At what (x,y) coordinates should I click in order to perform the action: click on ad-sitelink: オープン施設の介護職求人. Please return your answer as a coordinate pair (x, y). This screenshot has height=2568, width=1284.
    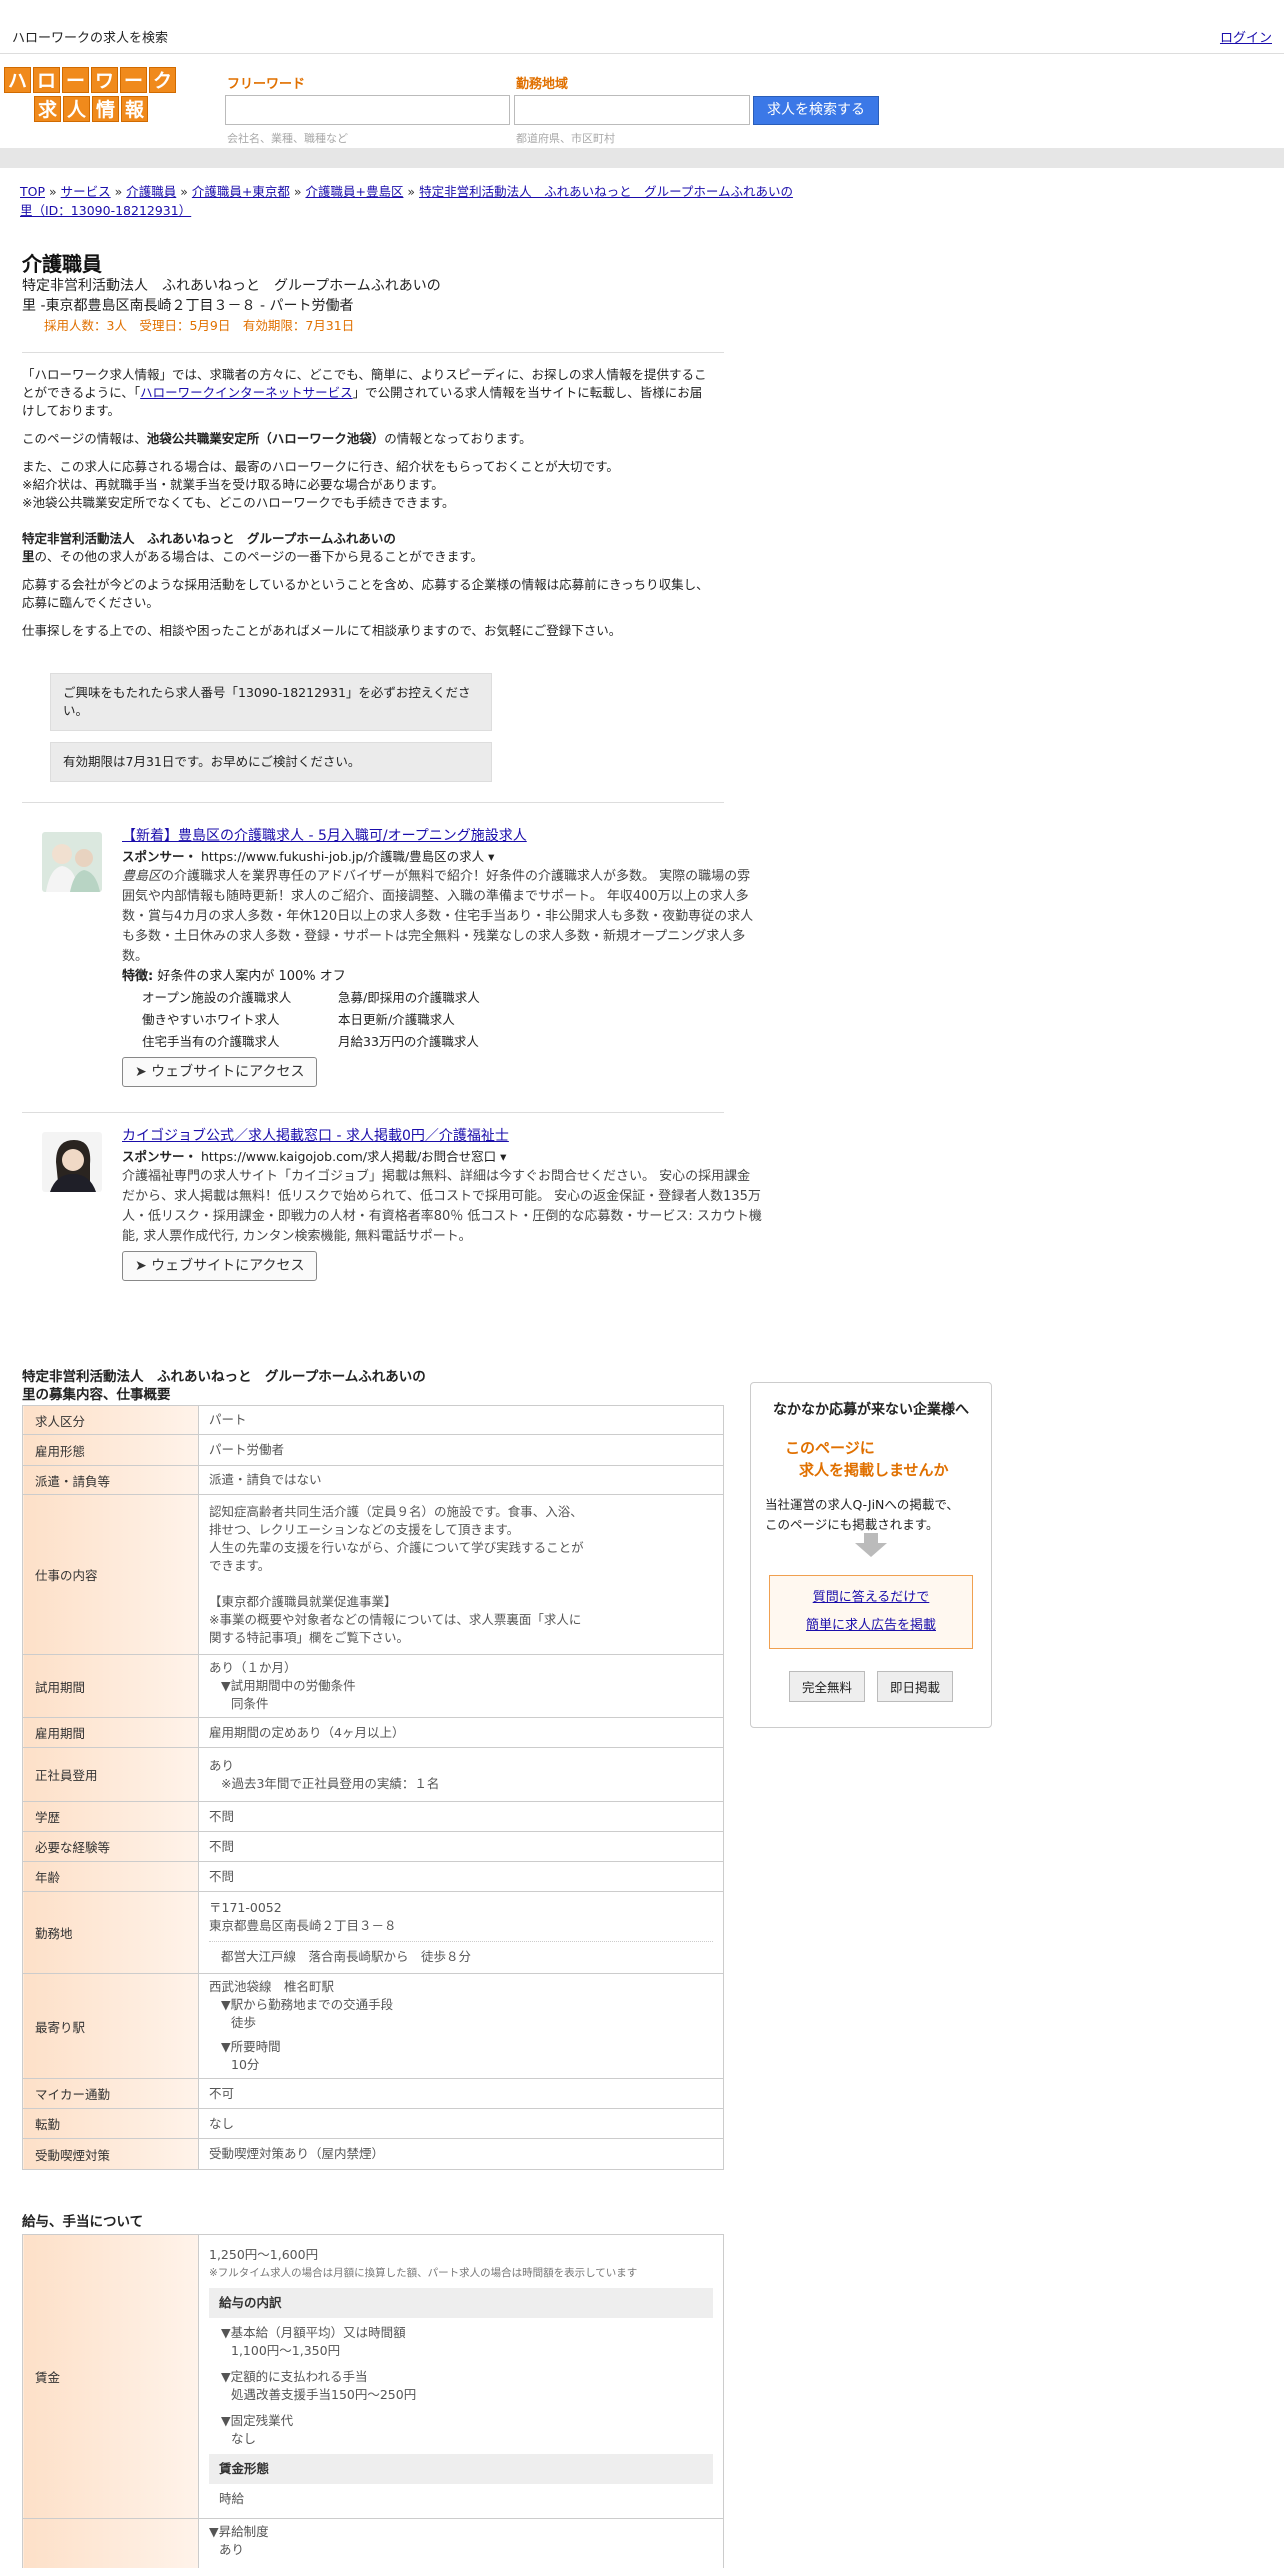
    Looking at the image, I should click on (240, 998).